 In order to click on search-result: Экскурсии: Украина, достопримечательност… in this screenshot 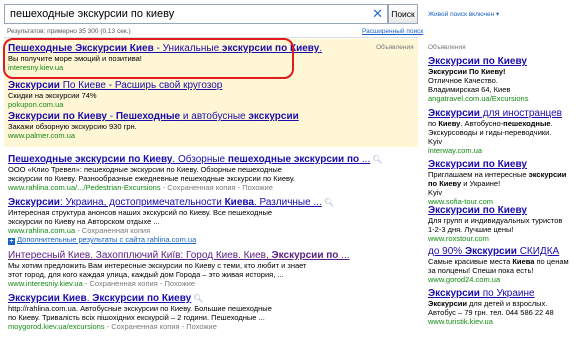, I will do `click(171, 221)`.